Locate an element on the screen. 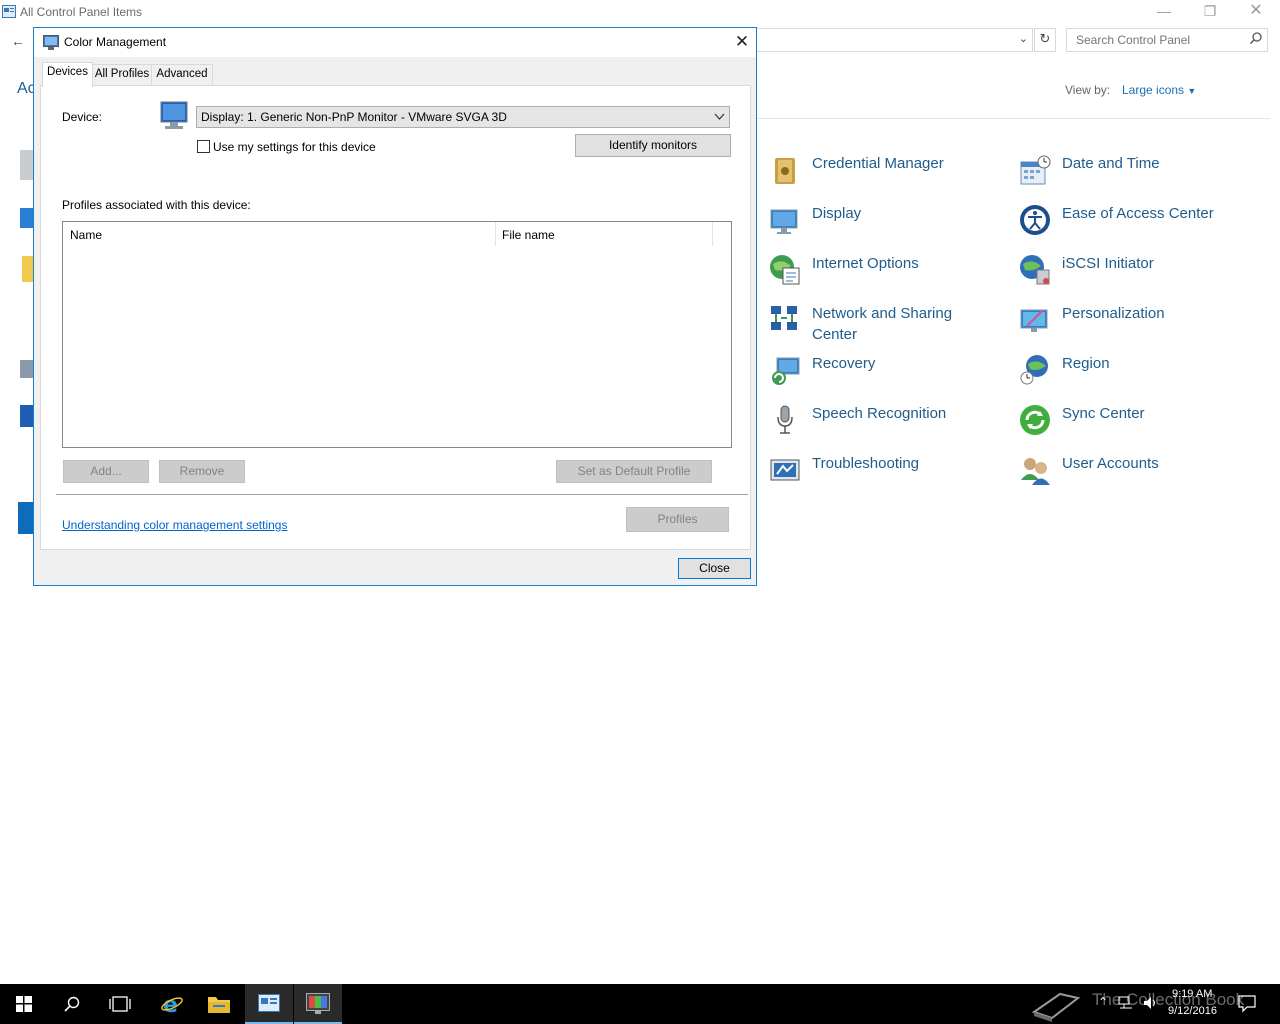  monitor-icon is located at coordinates (174, 115).